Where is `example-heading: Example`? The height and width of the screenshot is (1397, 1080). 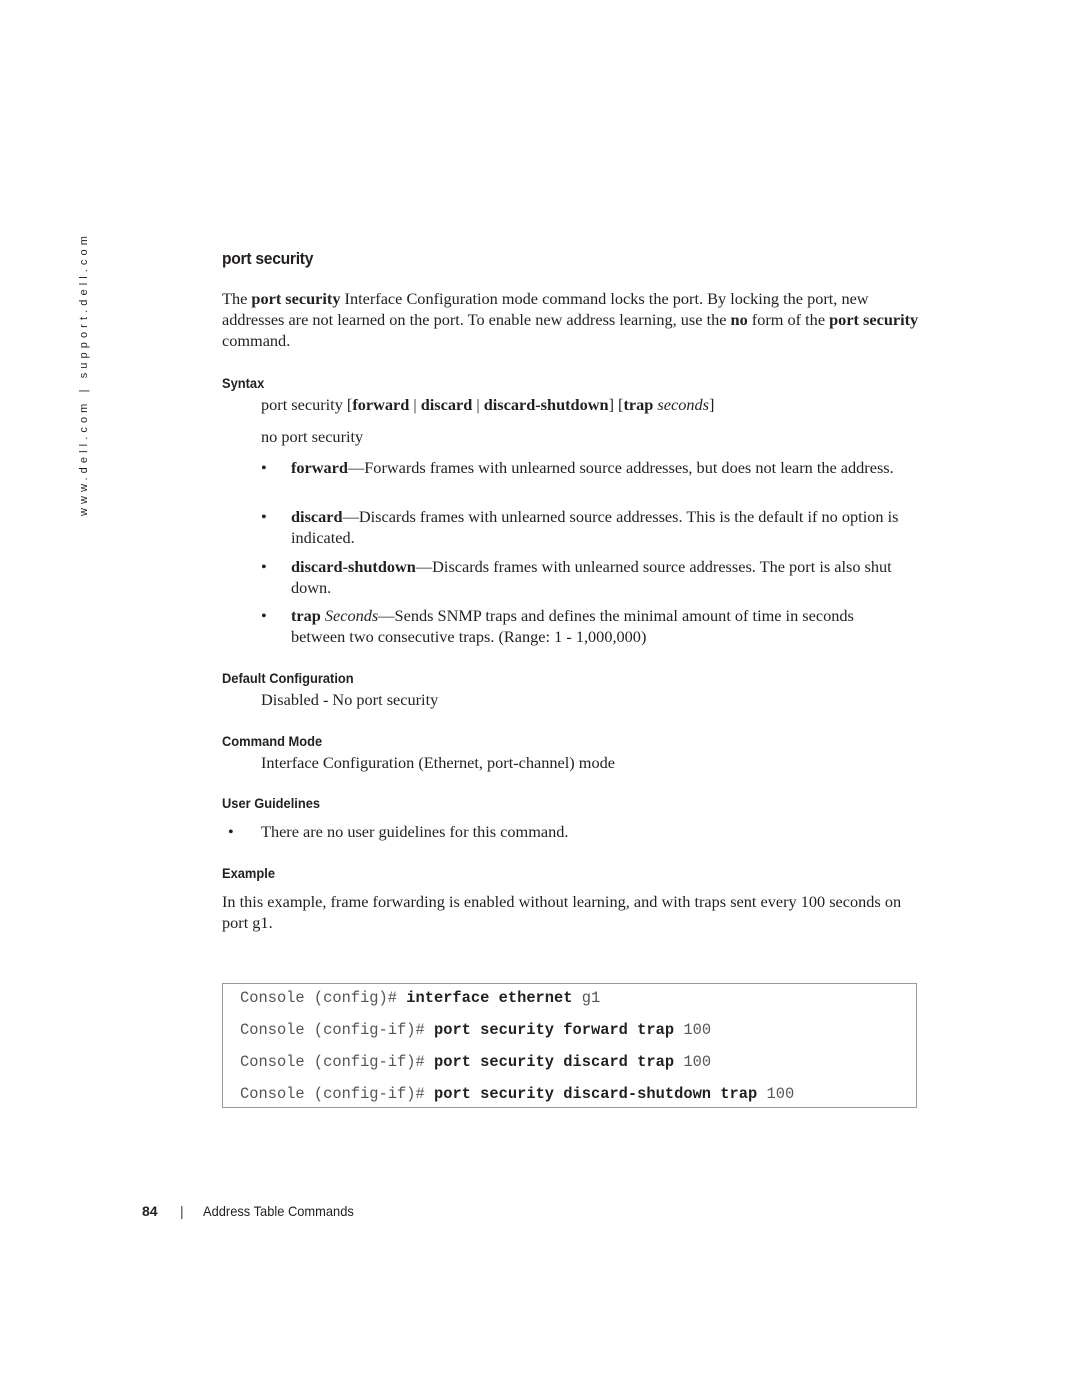
example-heading: Example is located at coordinates (248, 873).